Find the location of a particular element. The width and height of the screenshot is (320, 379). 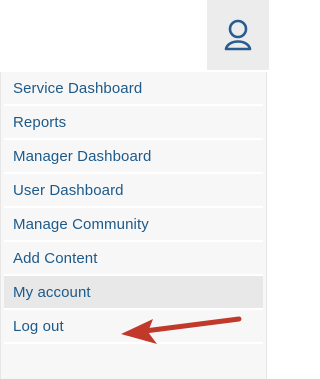

menu-item-reports: Reports is located at coordinates (133, 123).